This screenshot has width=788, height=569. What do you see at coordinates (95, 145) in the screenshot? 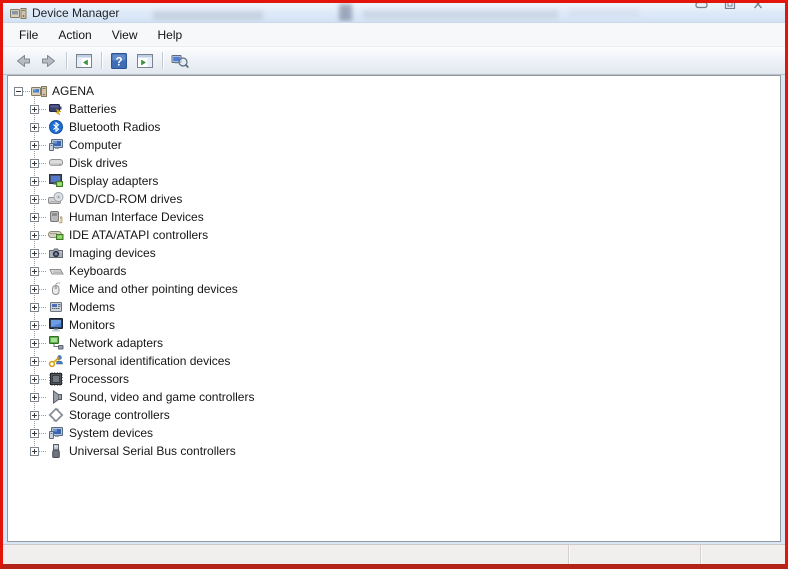
I see `tree-item-label: Computer` at bounding box center [95, 145].